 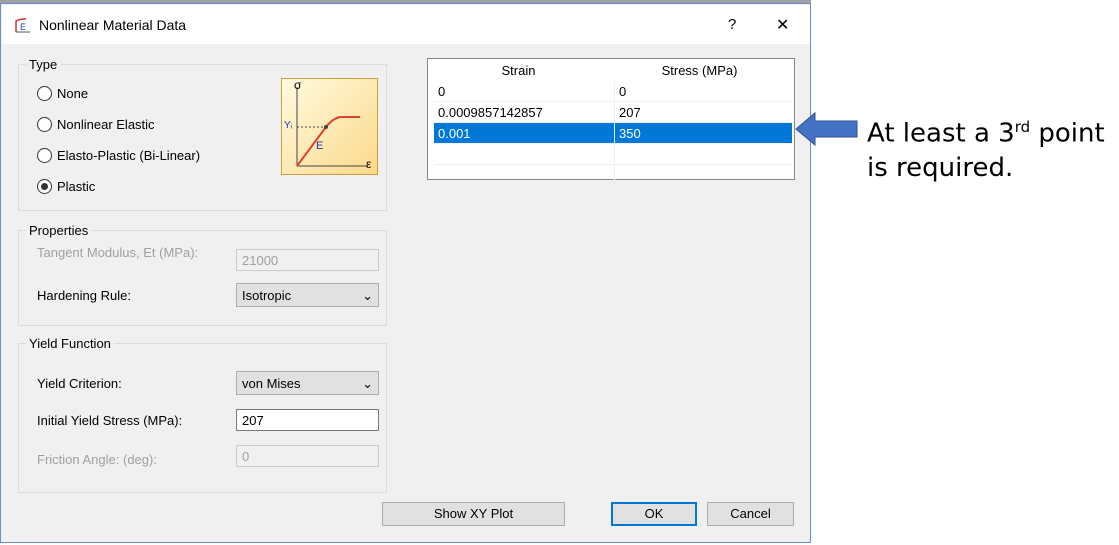 What do you see at coordinates (524, 133) in the screenshot?
I see `strain-cell: 0.001` at bounding box center [524, 133].